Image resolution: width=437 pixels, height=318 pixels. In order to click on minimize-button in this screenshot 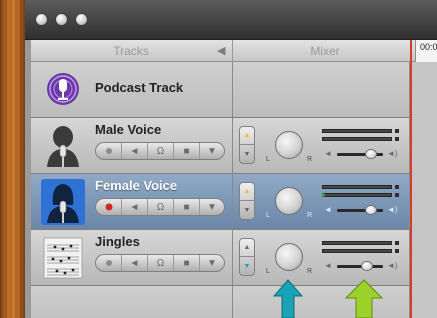, I will do `click(61, 19)`.